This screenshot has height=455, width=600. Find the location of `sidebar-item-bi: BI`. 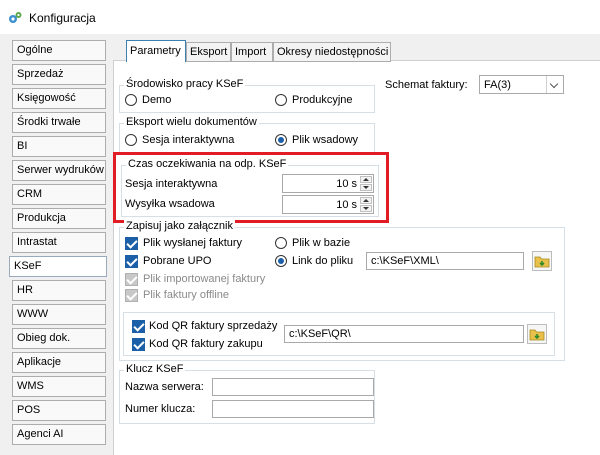

sidebar-item-bi: BI is located at coordinates (59, 146).